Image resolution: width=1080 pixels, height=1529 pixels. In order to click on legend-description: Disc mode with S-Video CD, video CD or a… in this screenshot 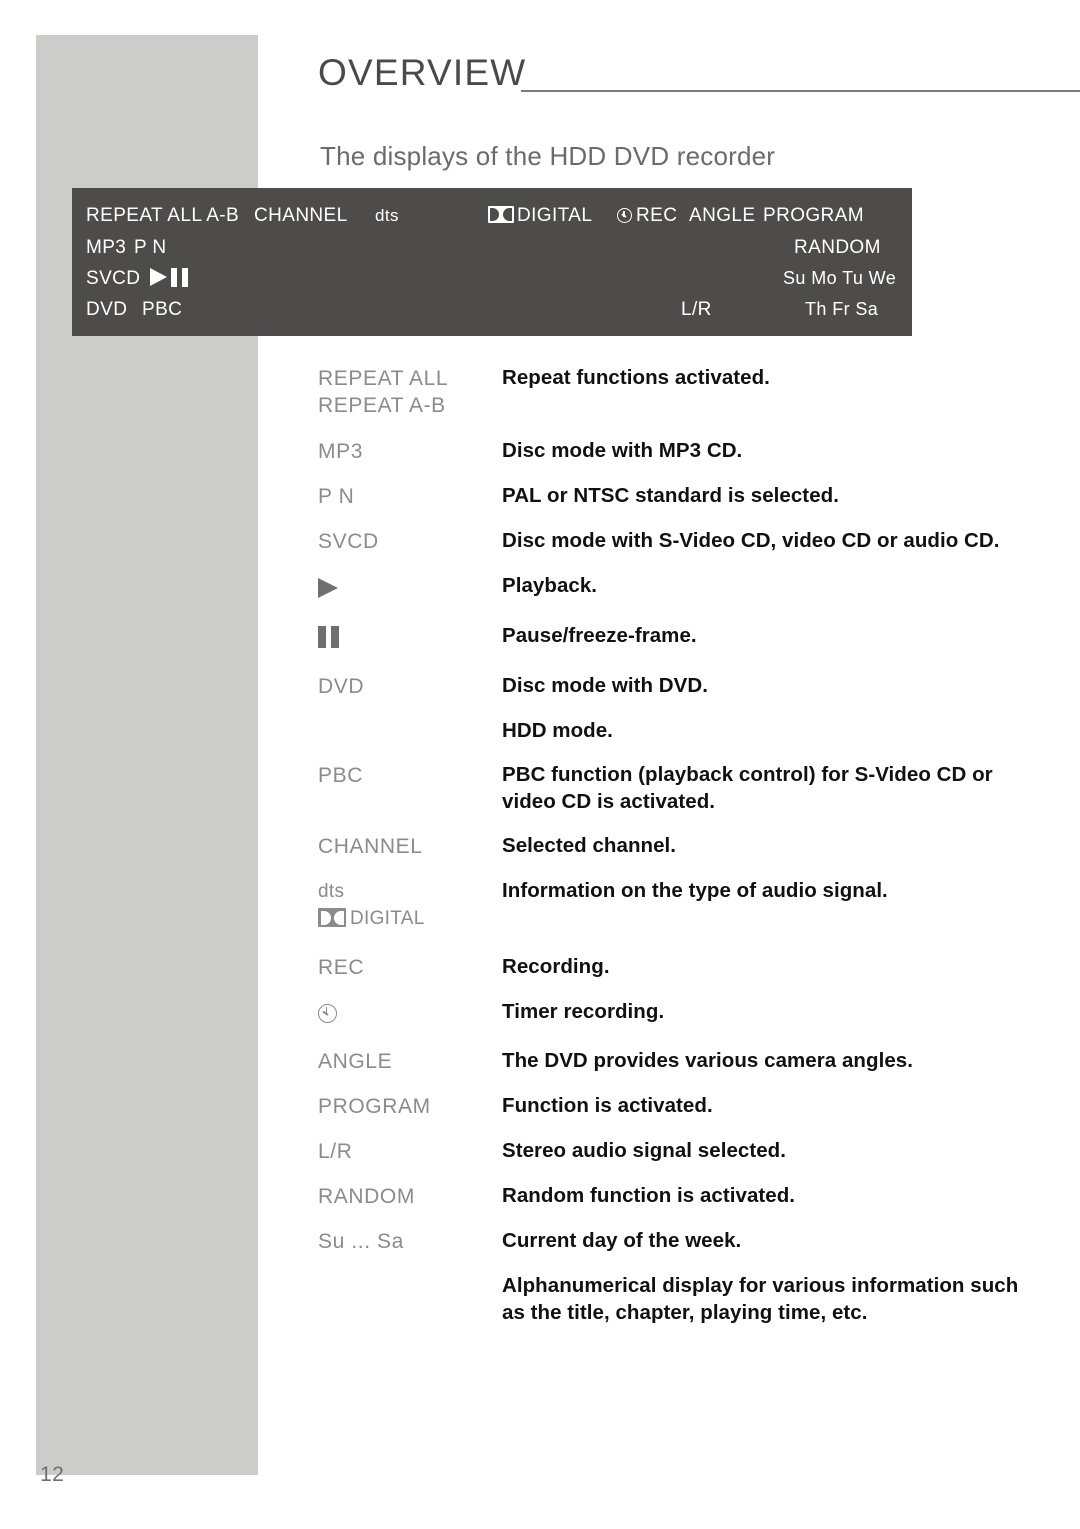, I will do `click(751, 540)`.